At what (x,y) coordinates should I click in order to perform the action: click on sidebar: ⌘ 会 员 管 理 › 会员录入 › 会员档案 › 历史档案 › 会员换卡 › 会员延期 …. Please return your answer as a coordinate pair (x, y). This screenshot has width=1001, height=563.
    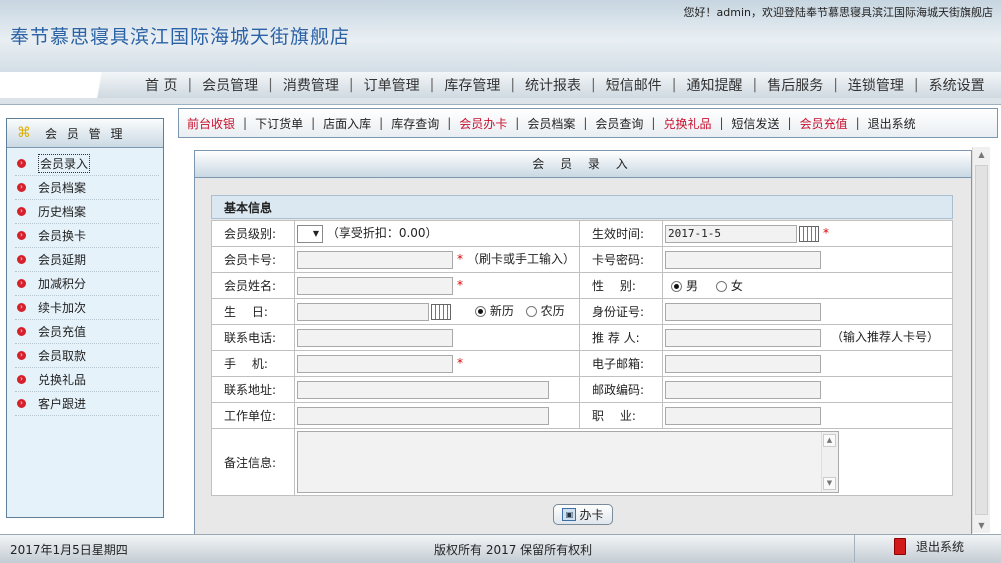
    Looking at the image, I should click on (85, 318).